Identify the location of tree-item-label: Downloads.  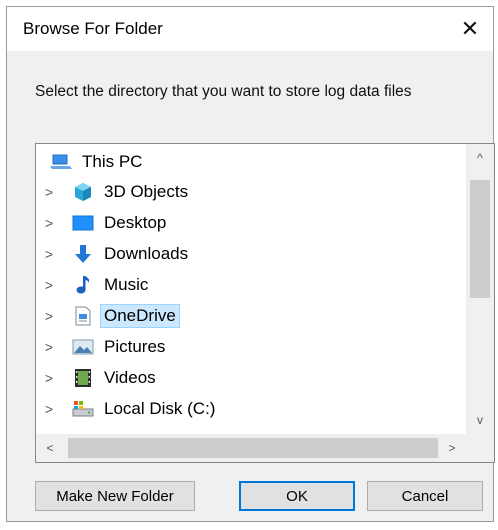
(146, 253).